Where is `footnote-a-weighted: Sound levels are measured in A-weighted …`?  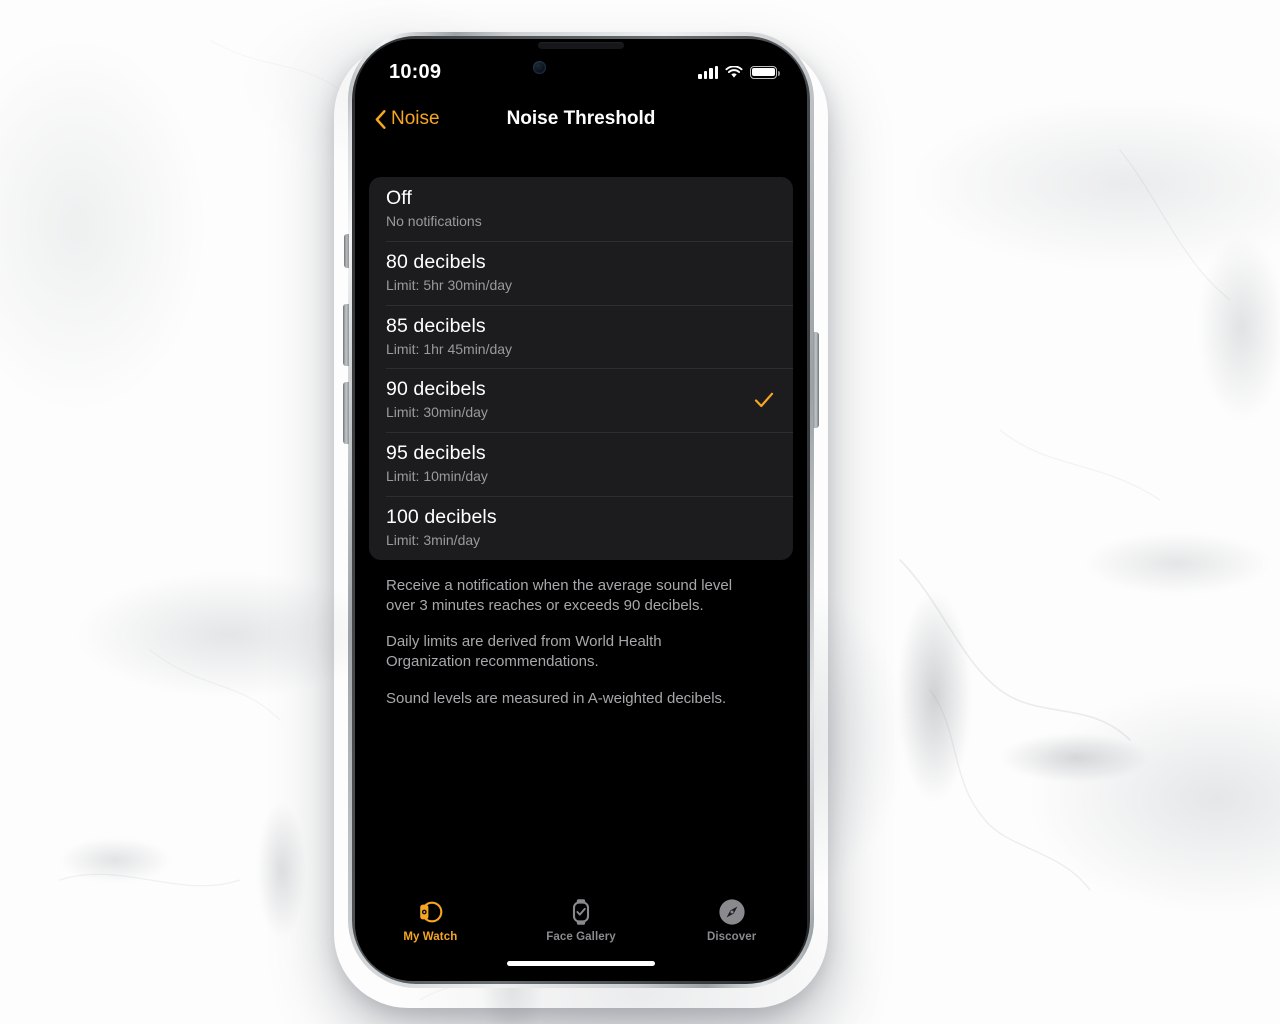 footnote-a-weighted: Sound levels are measured in A-weighted … is located at coordinates (556, 698).